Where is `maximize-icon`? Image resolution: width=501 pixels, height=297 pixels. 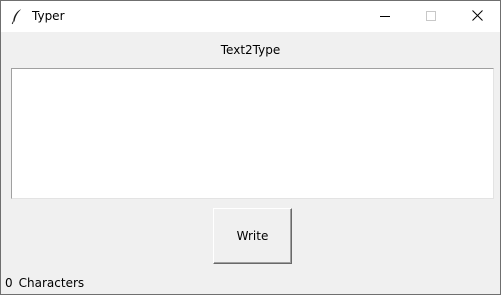
maximize-icon is located at coordinates (431, 17).